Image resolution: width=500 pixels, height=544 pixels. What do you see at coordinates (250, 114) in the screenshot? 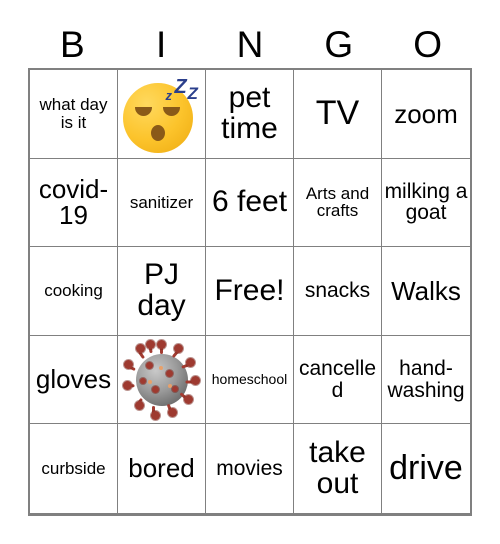
I see `bingo-cell-n1: pet time` at bounding box center [250, 114].